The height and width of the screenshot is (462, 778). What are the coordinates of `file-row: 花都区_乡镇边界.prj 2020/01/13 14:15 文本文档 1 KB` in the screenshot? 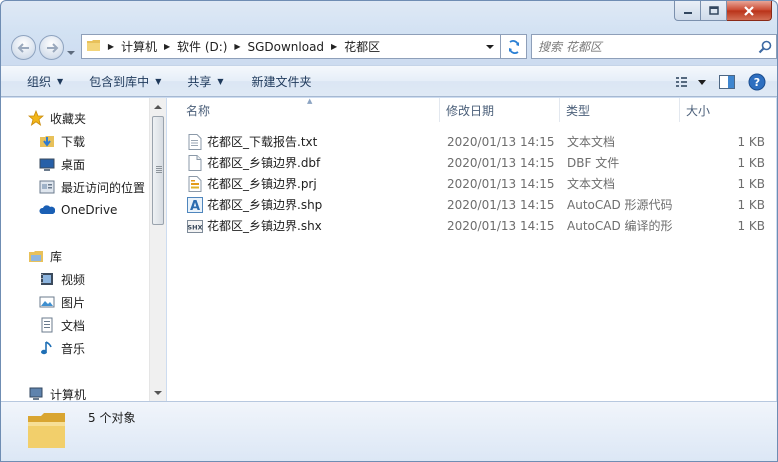 It's located at (471, 183).